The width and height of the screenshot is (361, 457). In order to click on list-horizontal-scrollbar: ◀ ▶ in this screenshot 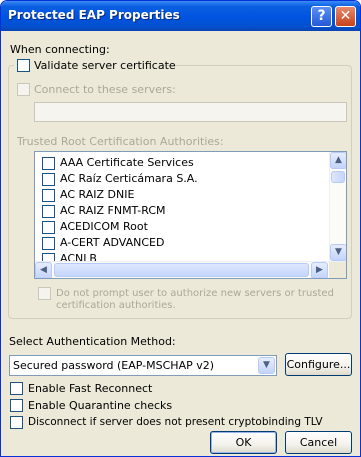, I will do `click(190, 269)`.